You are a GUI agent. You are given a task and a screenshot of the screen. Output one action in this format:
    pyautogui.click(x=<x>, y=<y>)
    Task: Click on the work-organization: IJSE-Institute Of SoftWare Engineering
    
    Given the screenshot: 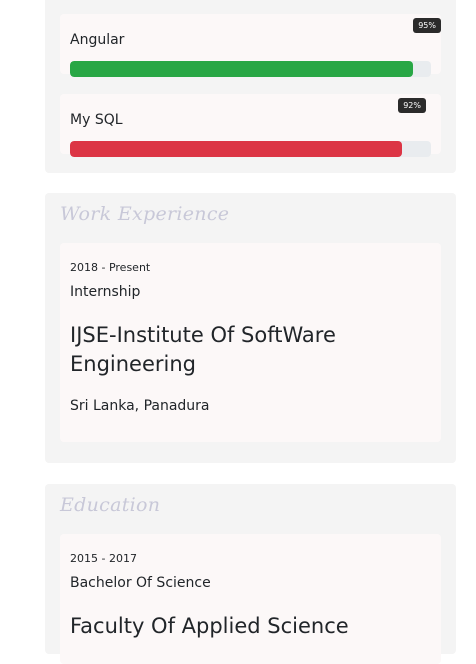 What is the action you would take?
    pyautogui.click(x=203, y=349)
    